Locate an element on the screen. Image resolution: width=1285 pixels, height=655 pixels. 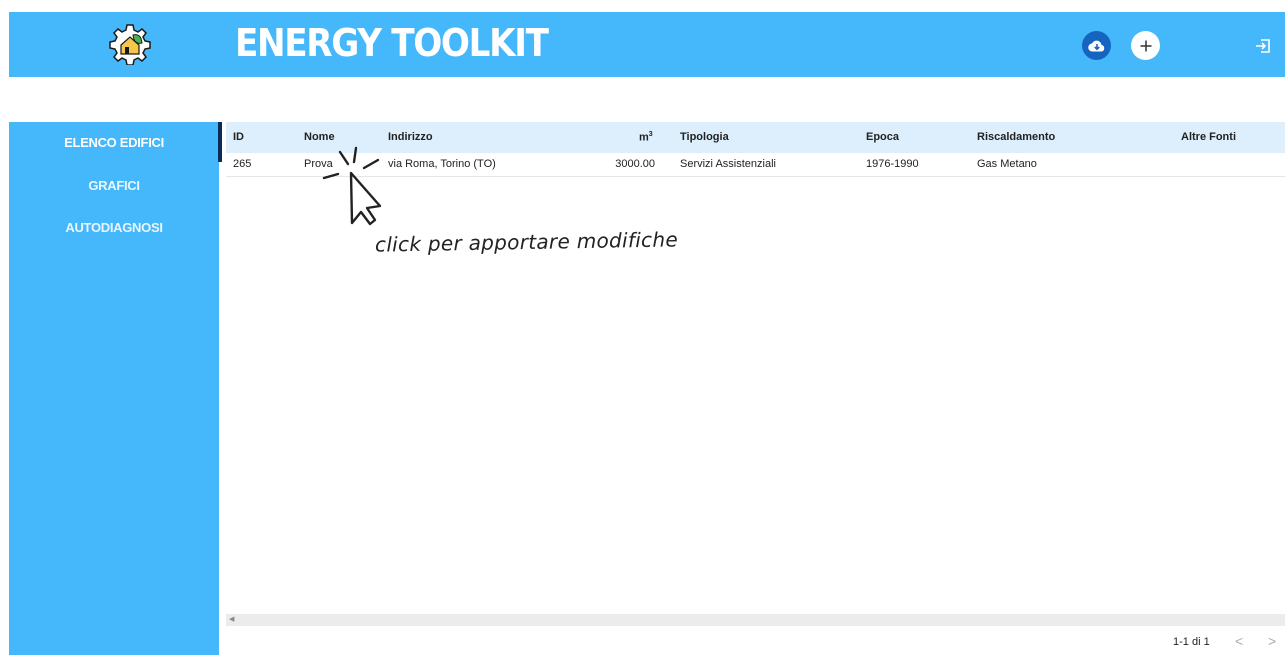
plus-icon is located at coordinates (1145, 45).